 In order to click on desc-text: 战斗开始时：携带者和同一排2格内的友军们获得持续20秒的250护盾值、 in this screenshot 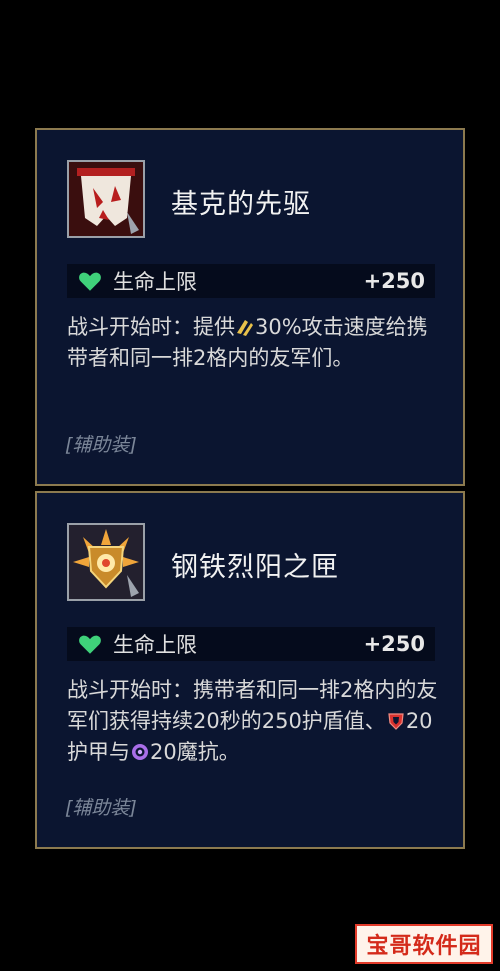, I will do `click(252, 705)`.